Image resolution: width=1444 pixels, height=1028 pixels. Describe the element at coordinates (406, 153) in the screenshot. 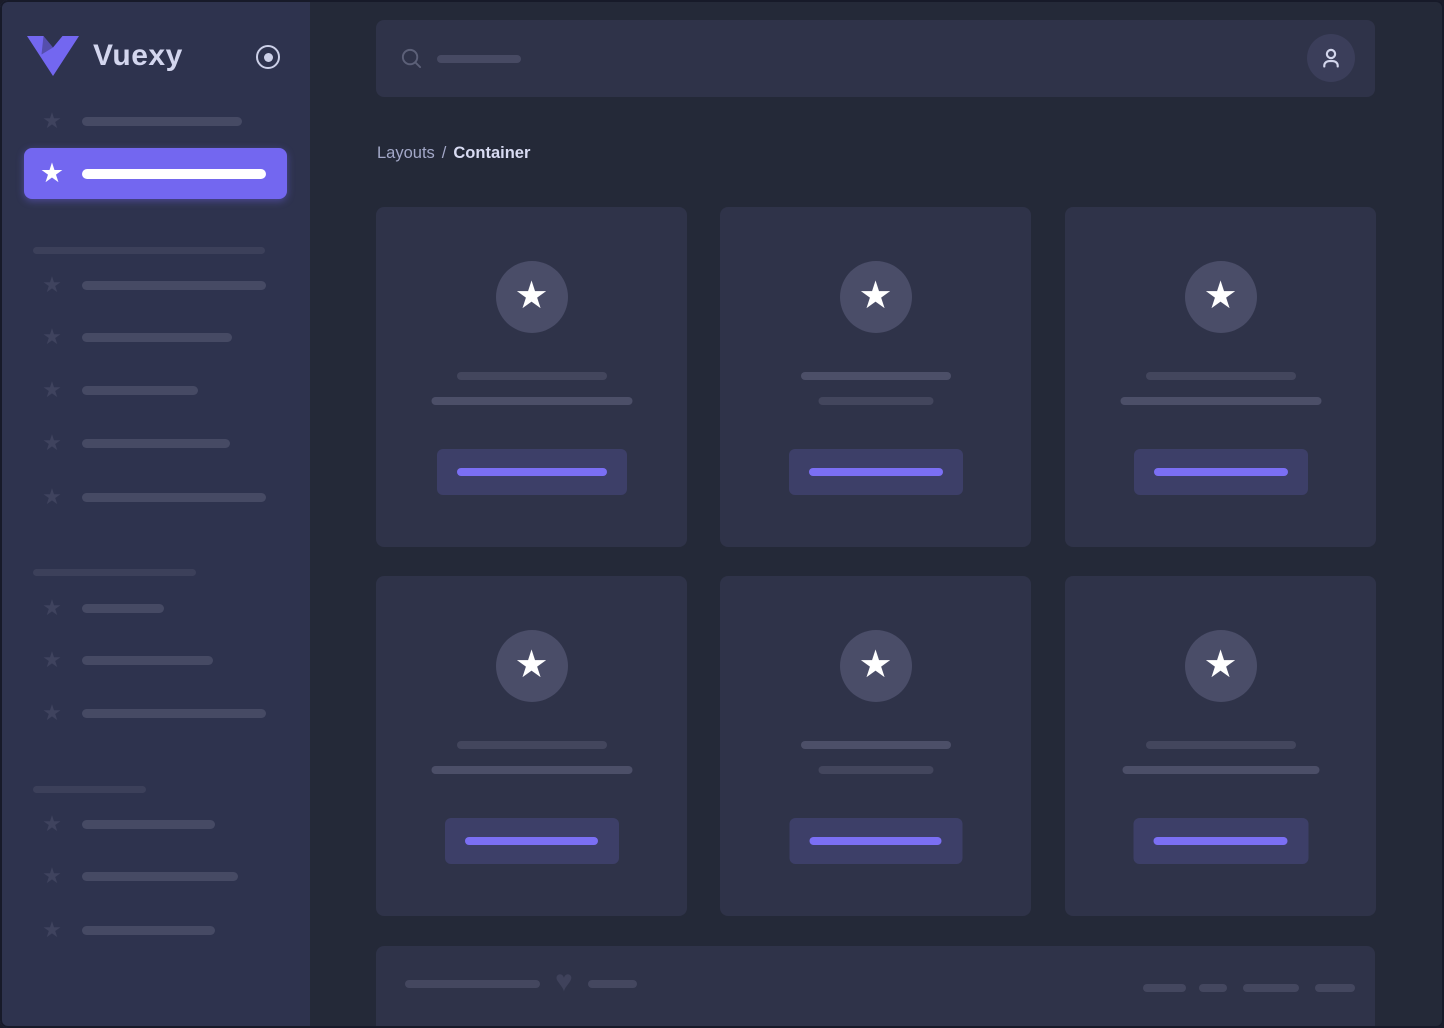

I see `breadcrumb-parent: Layouts` at that location.